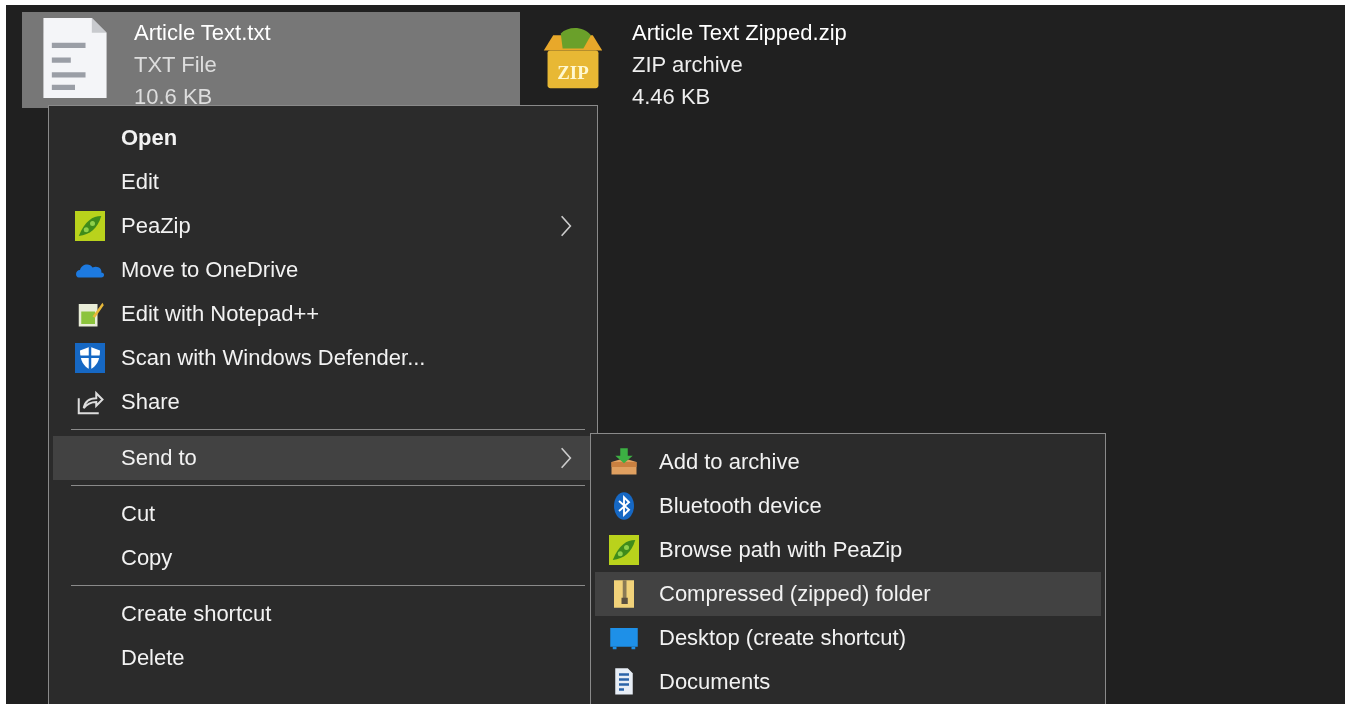 This screenshot has width=1351, height=704. I want to click on menu-item-label: Documents, so click(715, 682).